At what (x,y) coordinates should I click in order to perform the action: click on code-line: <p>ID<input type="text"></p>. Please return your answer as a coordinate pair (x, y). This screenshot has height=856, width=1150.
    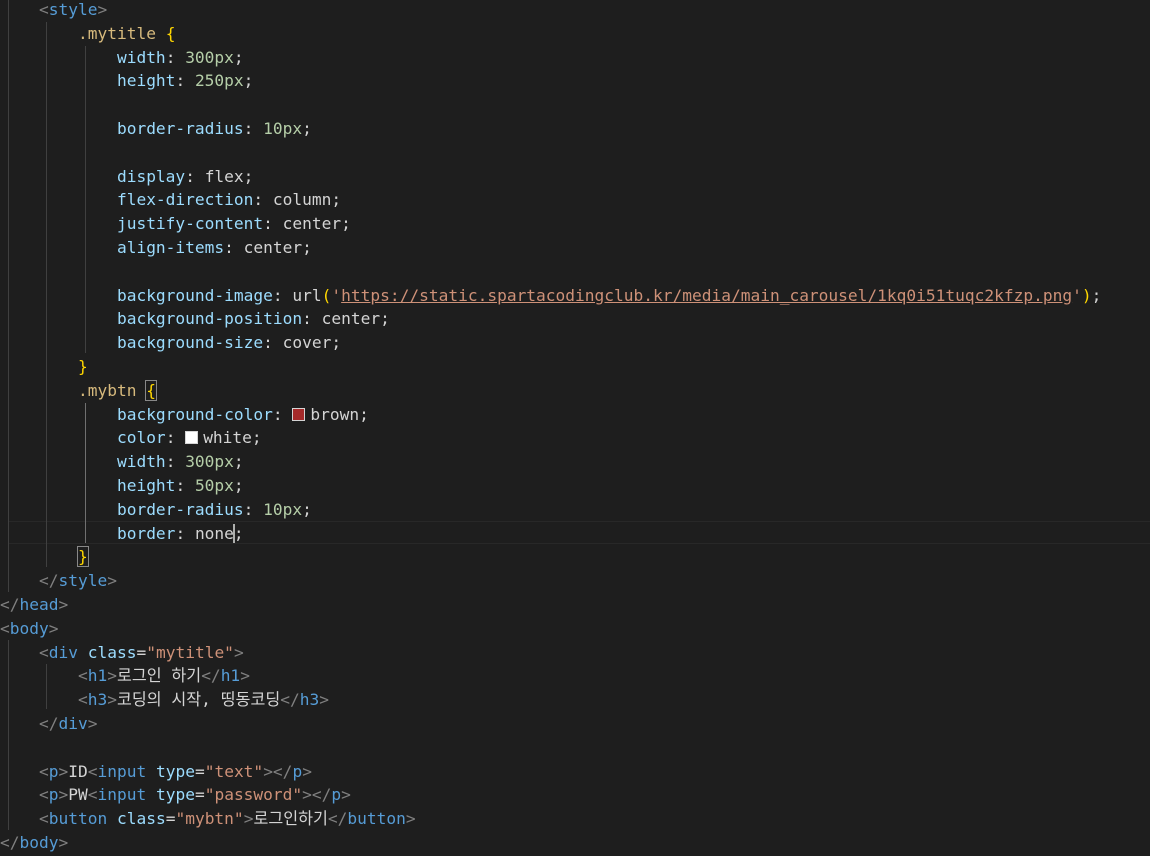
    Looking at the image, I should click on (175, 771).